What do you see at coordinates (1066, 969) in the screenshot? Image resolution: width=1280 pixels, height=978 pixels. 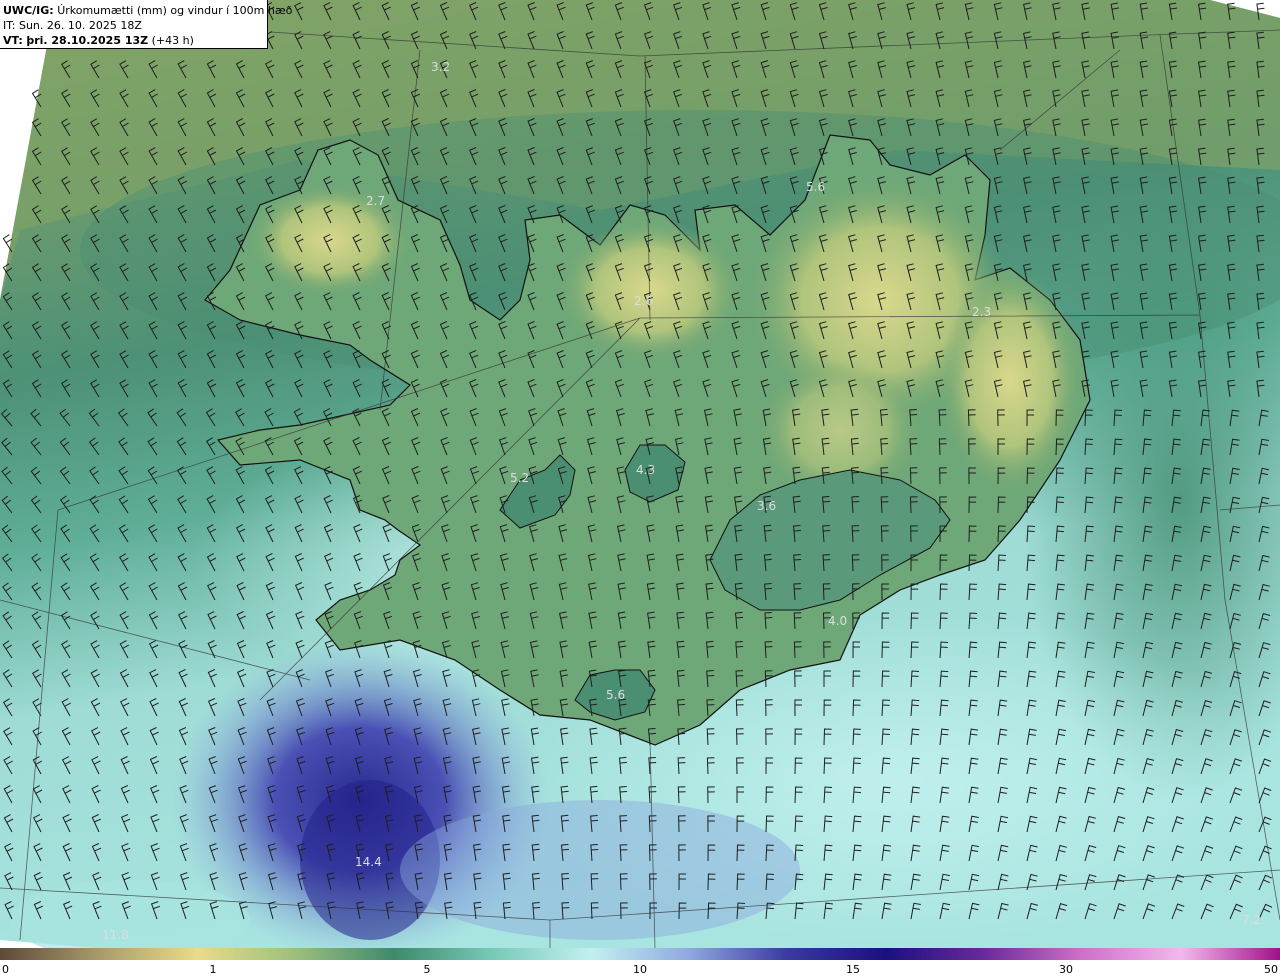 I see `colorbar-tick-30: 30` at bounding box center [1066, 969].